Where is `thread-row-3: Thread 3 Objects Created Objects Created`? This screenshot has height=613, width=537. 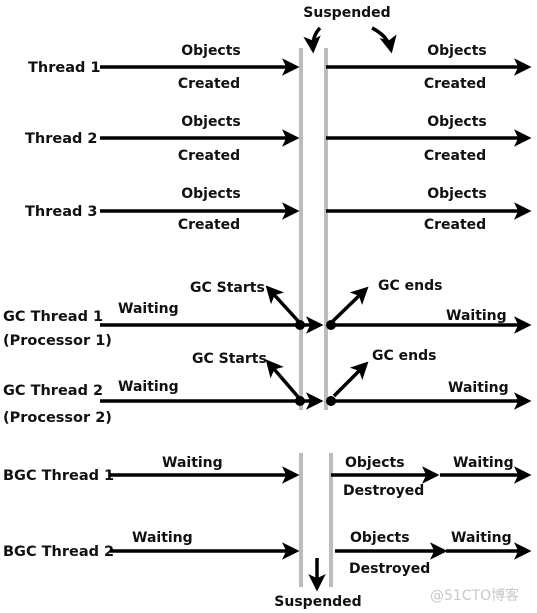
thread-row-3: Thread 3 Objects Created Objects Created is located at coordinates (278, 209).